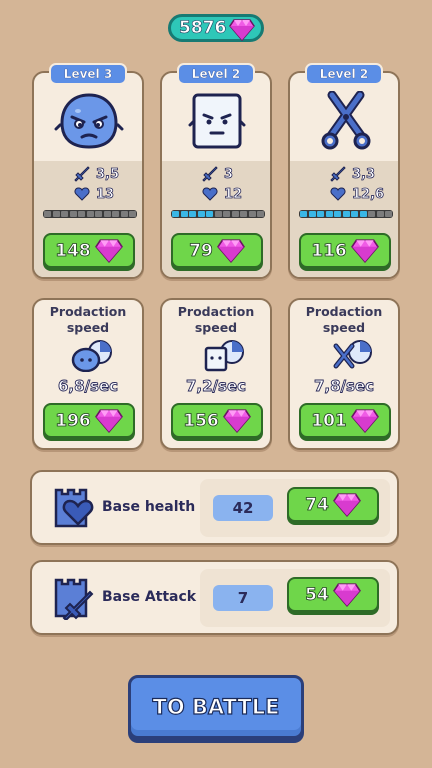  What do you see at coordinates (73, 420) in the screenshot?
I see `price-label: 196` at bounding box center [73, 420].